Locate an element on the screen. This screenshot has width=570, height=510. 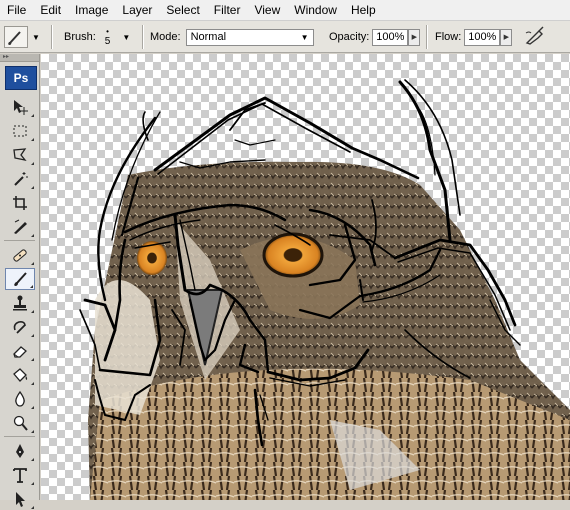
paint-bucket-icon is located at coordinates (20, 375).